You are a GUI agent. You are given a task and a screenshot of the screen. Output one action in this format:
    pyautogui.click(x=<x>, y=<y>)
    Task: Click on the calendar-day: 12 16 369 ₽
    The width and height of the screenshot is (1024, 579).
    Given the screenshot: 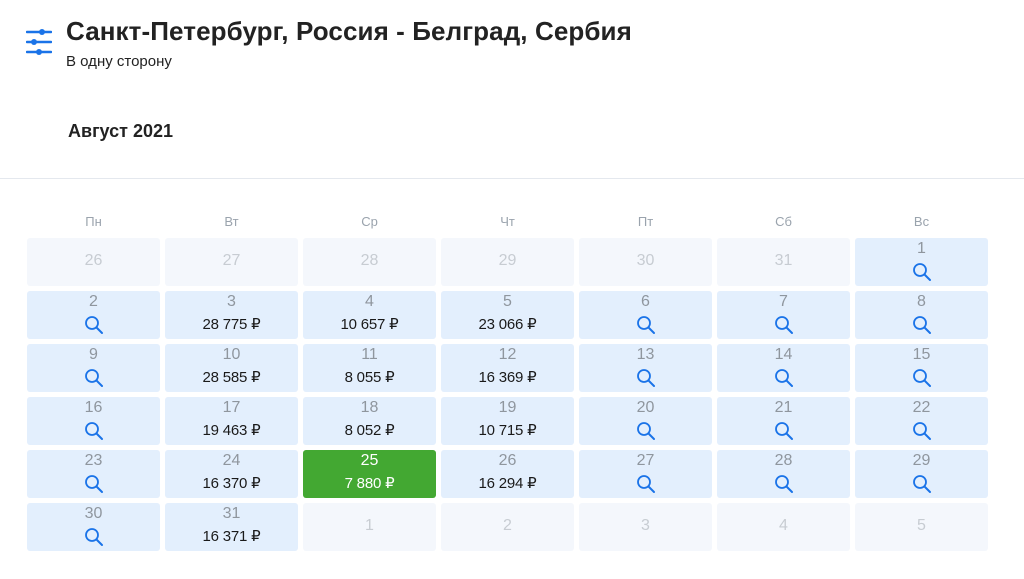 What is the action you would take?
    pyautogui.click(x=507, y=368)
    